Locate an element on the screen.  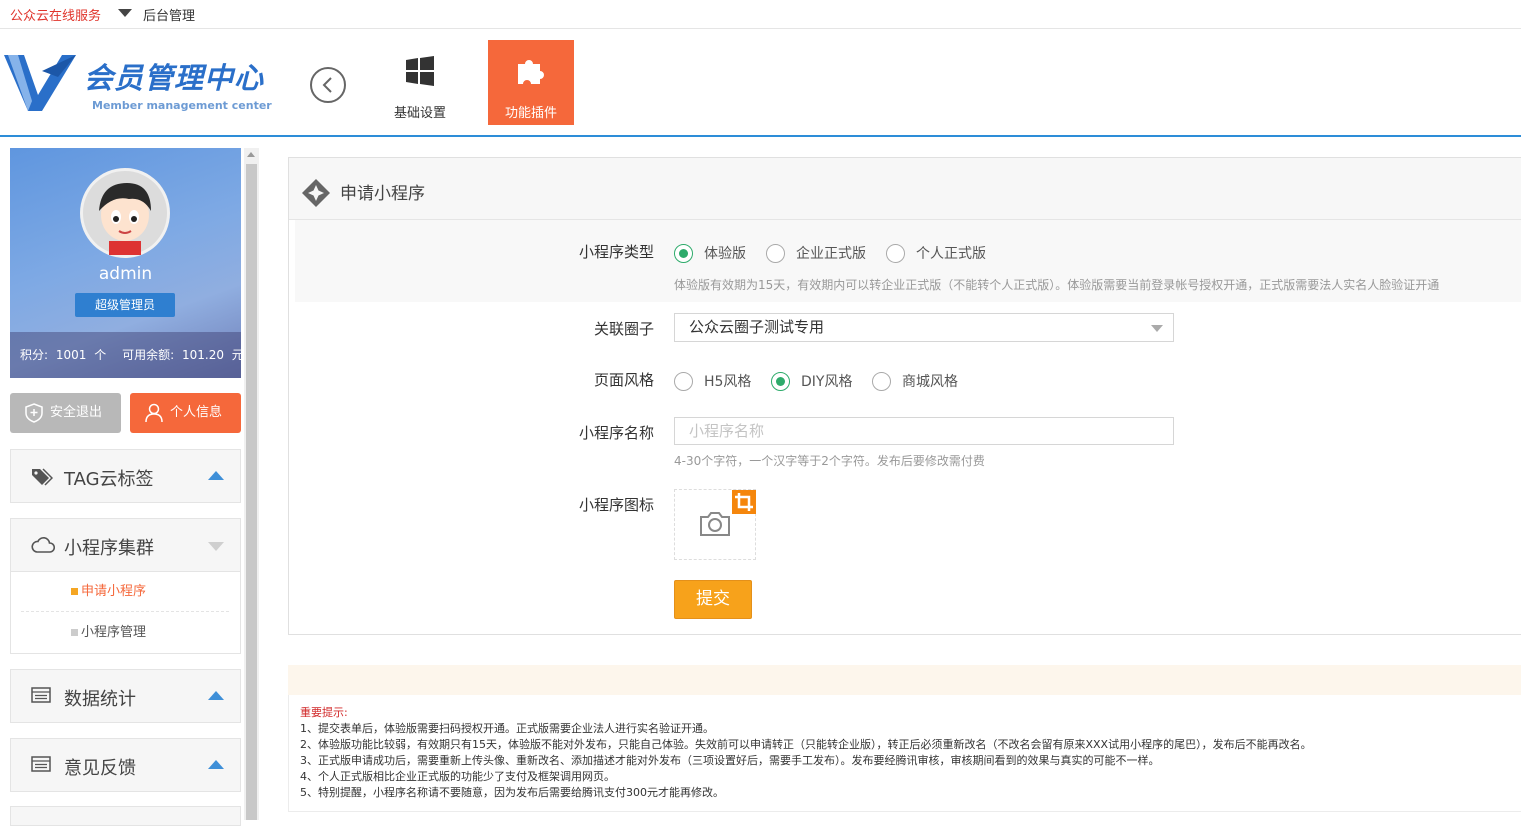
notice-item: 5、特别提醒，小程序名称请不要随意，因为发布后需要给腾讯支付300元才能再修改。 is located at coordinates (512, 792).